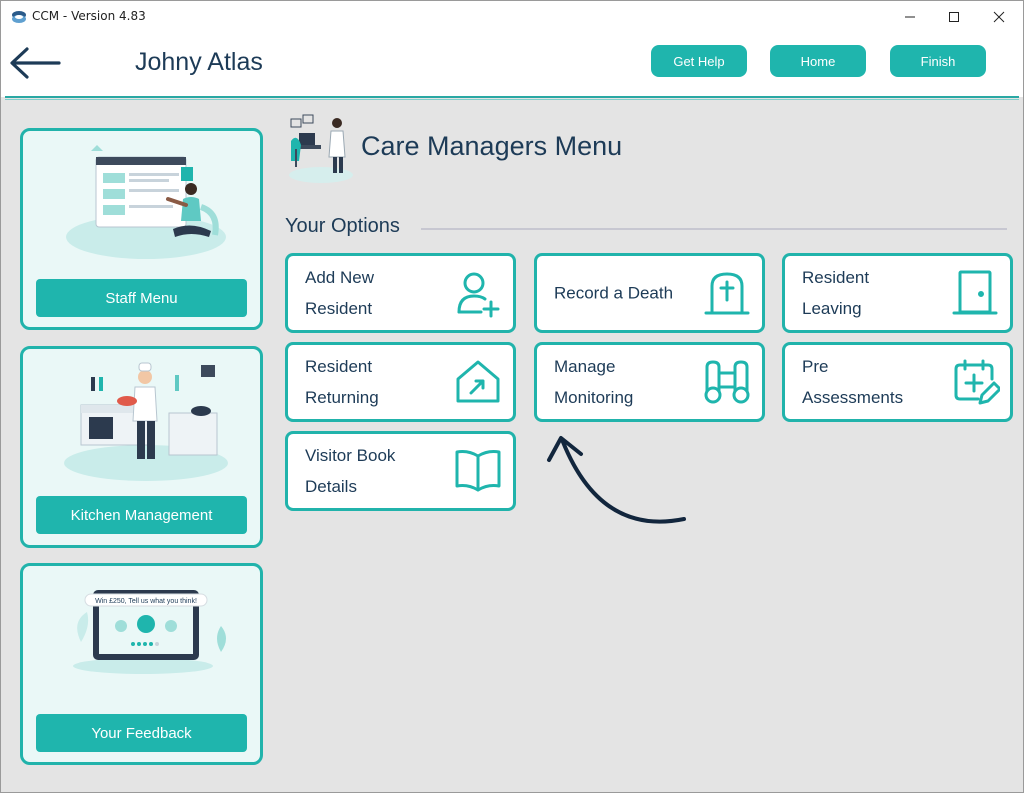  Describe the element at coordinates (727, 382) in the screenshot. I see `binoculars-icon` at that location.